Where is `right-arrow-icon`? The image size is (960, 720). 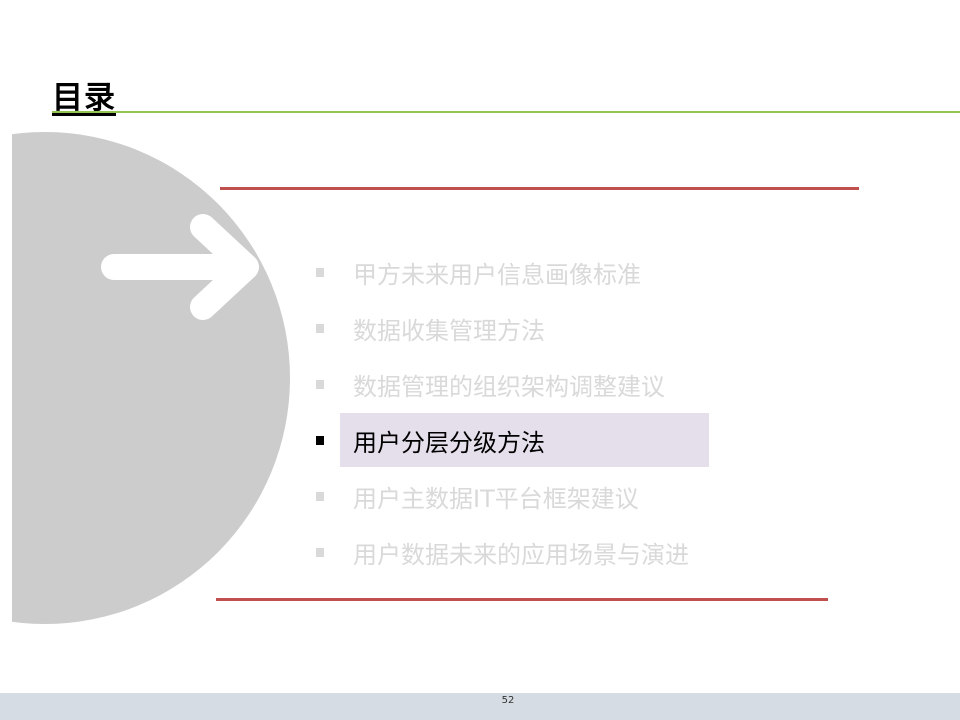
right-arrow-icon is located at coordinates (180, 267).